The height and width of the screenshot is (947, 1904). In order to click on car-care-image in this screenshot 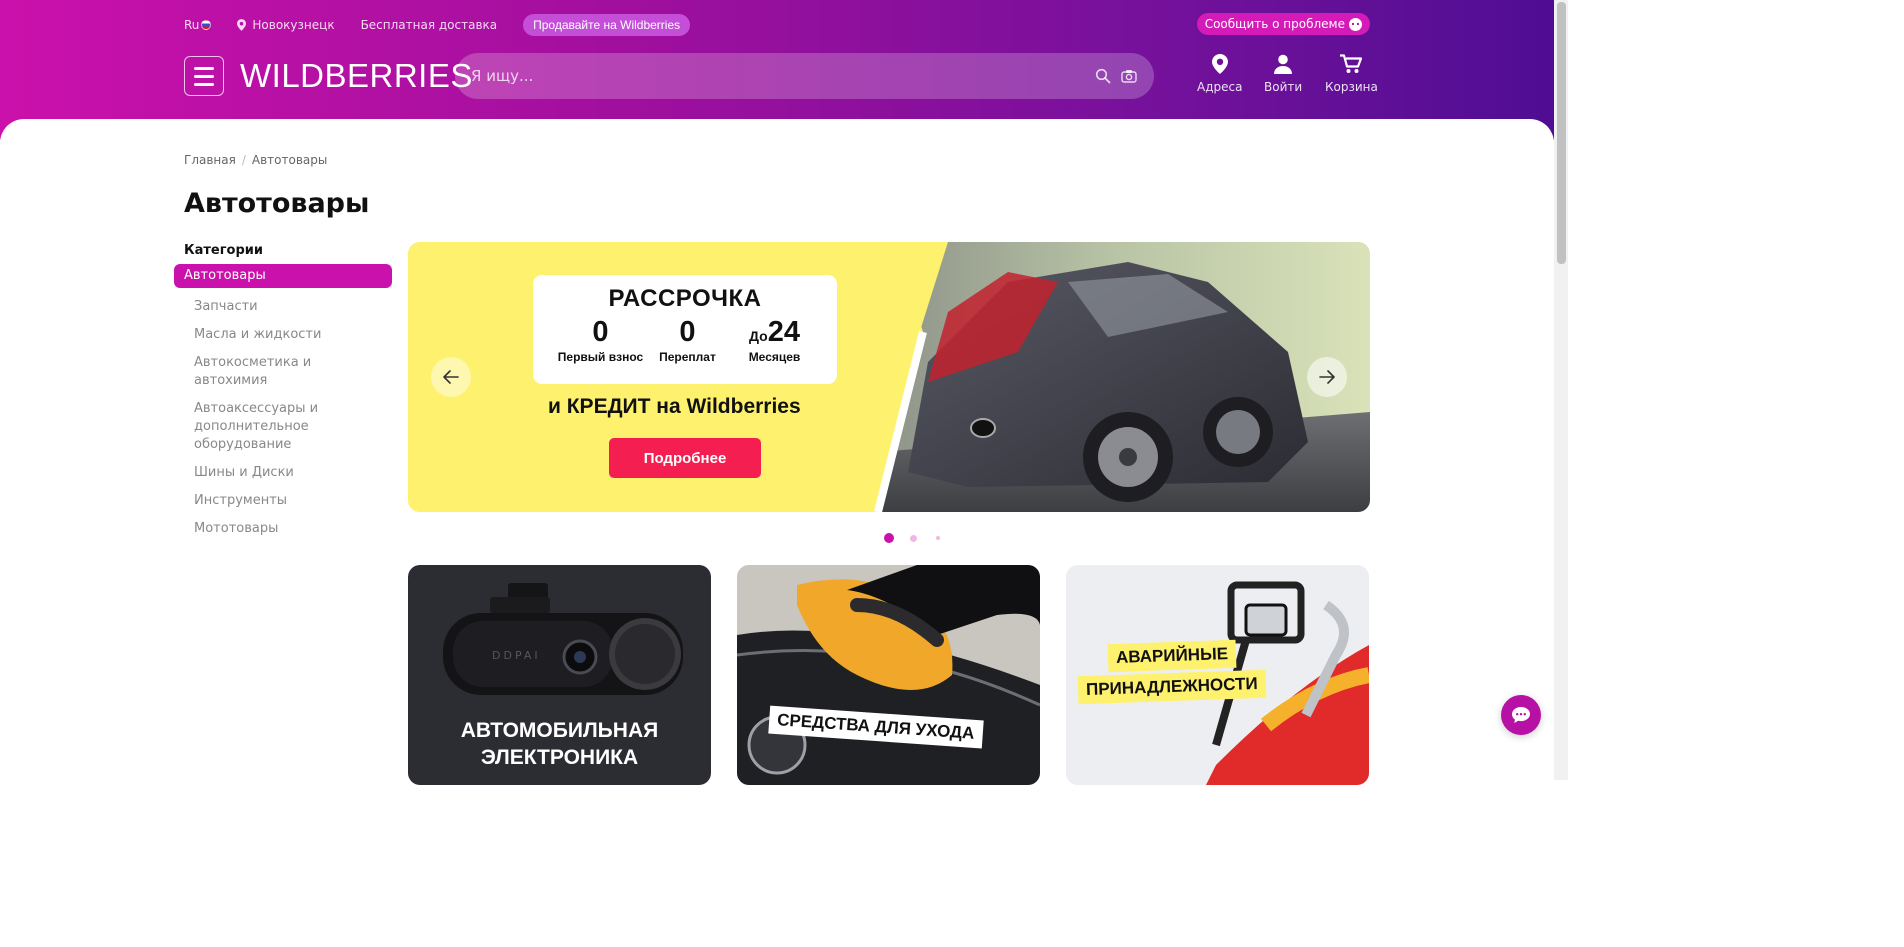, I will do `click(888, 675)`.